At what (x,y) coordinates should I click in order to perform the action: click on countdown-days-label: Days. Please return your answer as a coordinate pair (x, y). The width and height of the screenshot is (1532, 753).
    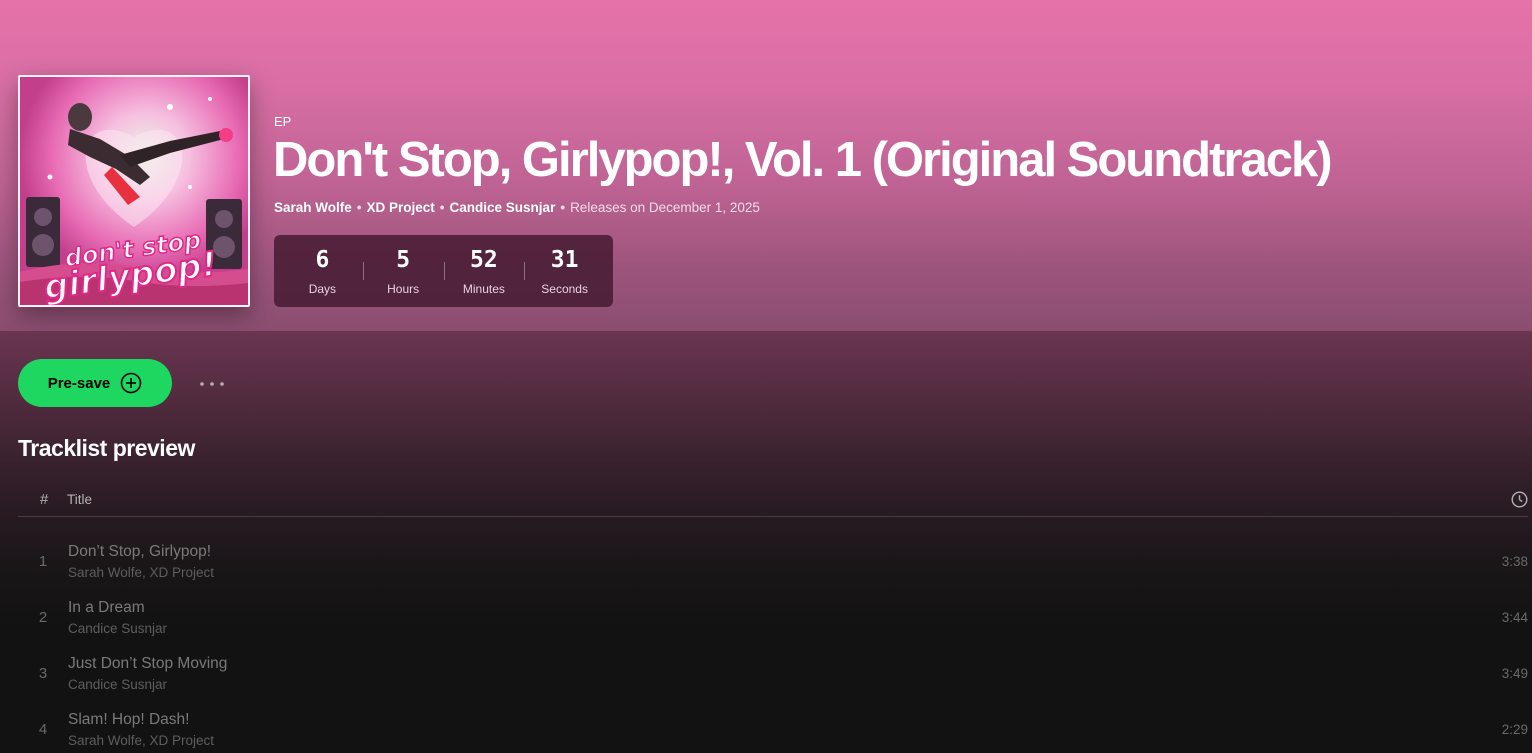
    Looking at the image, I should click on (322, 289).